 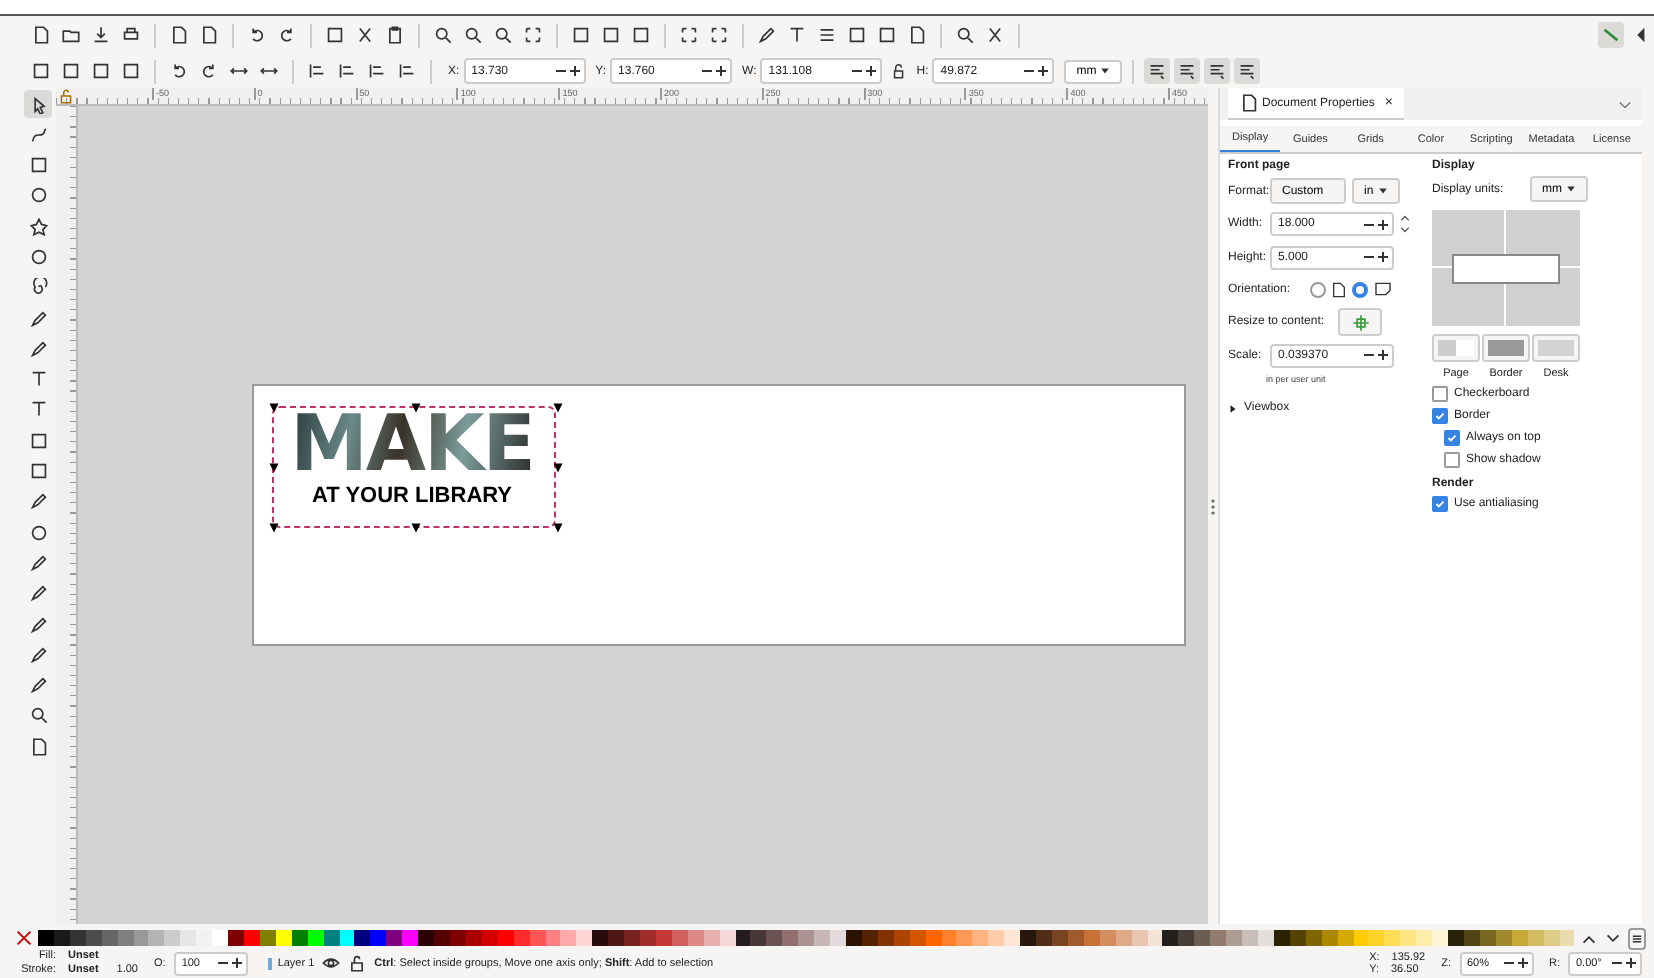 I want to click on subline: AT YOUR LIBRARY, so click(x=412, y=497).